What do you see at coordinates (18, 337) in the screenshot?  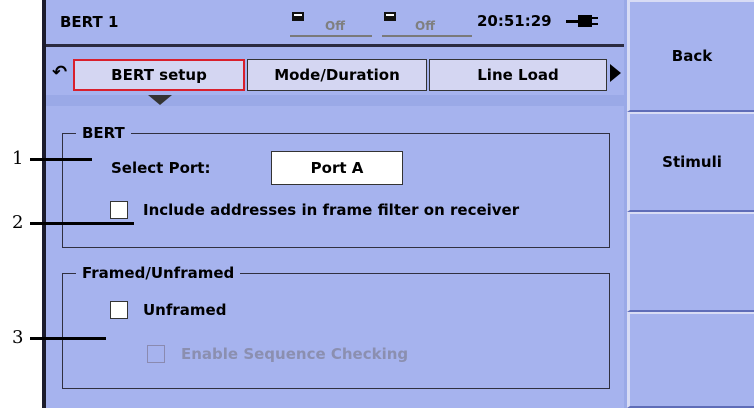 I see `callout-3: 3` at bounding box center [18, 337].